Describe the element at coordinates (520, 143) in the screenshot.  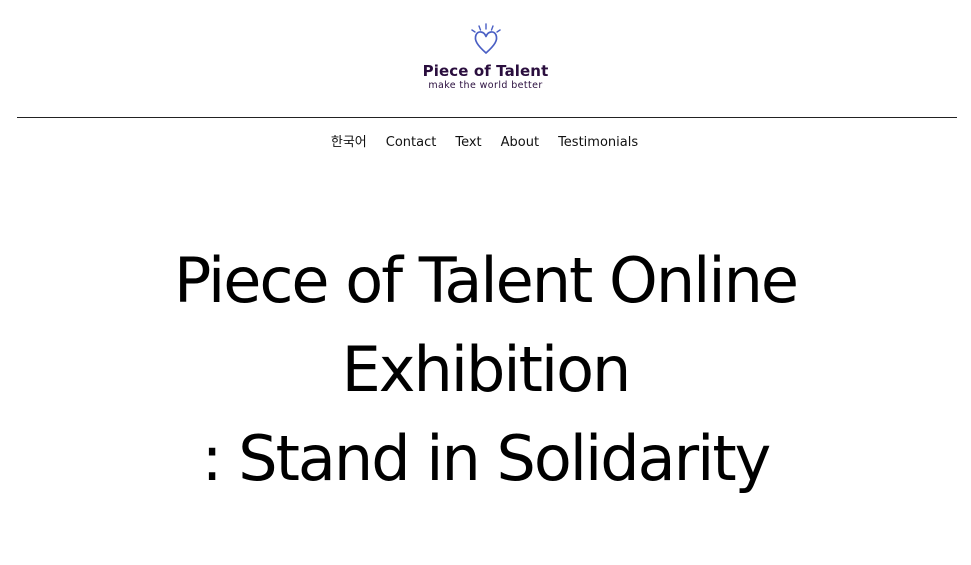
I see `nav-item-about: About` at that location.